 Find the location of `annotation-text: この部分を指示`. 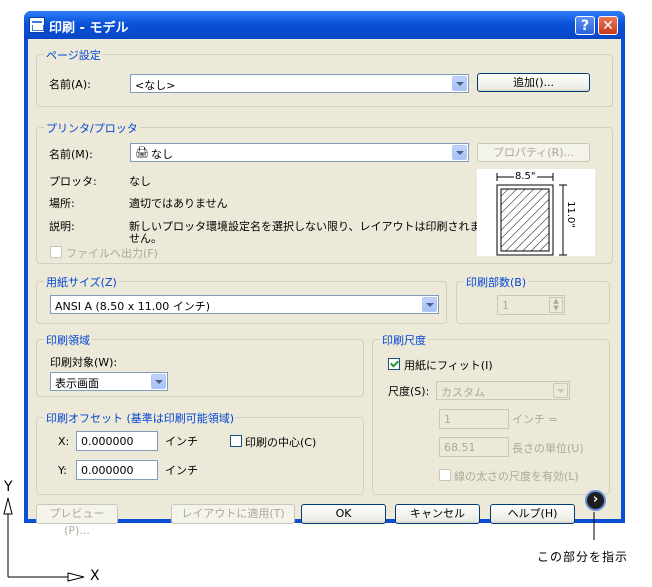

annotation-text: この部分を指示 is located at coordinates (583, 557).